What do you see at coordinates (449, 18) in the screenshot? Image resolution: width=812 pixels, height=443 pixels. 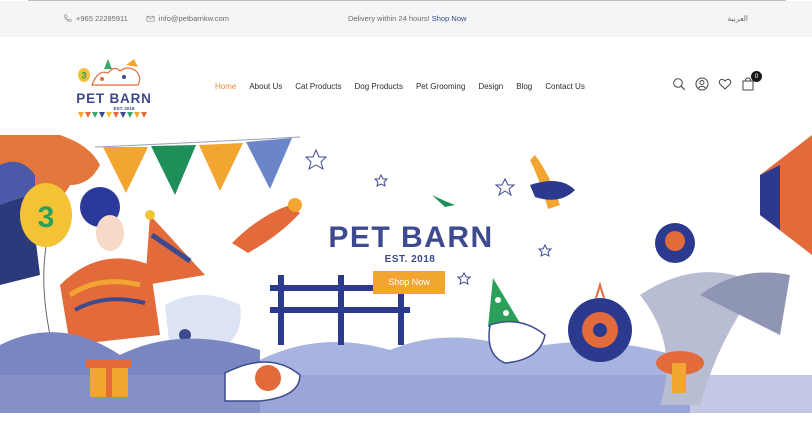 I see `delivery-shop-link: Shop Now` at bounding box center [449, 18].